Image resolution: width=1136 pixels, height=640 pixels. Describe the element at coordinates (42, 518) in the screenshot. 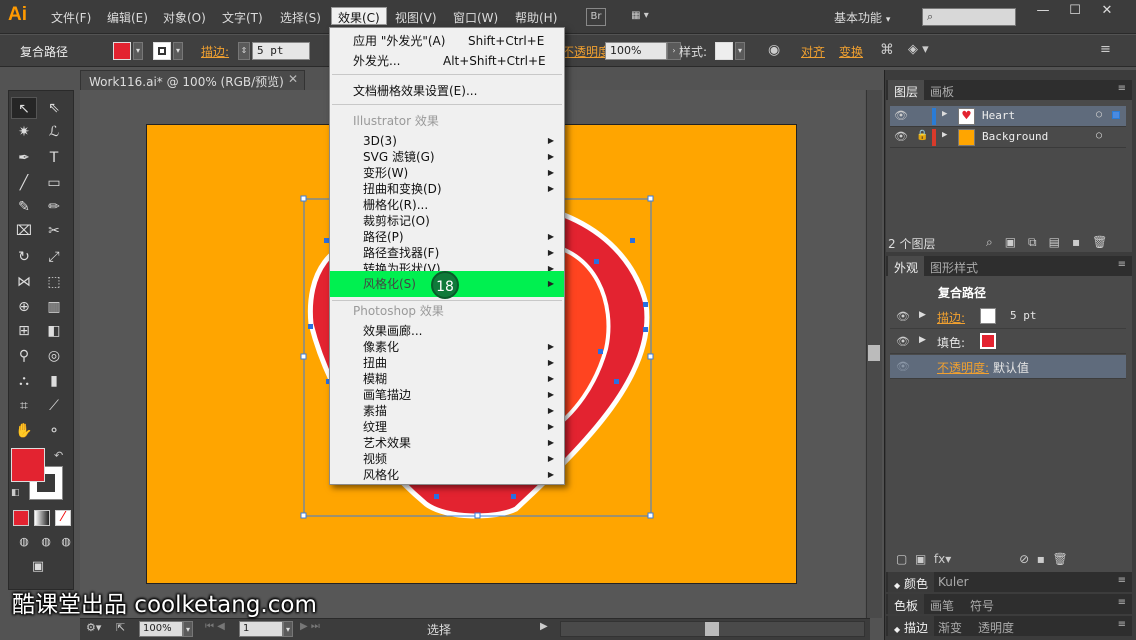

I see `gradient-mode-icon` at that location.